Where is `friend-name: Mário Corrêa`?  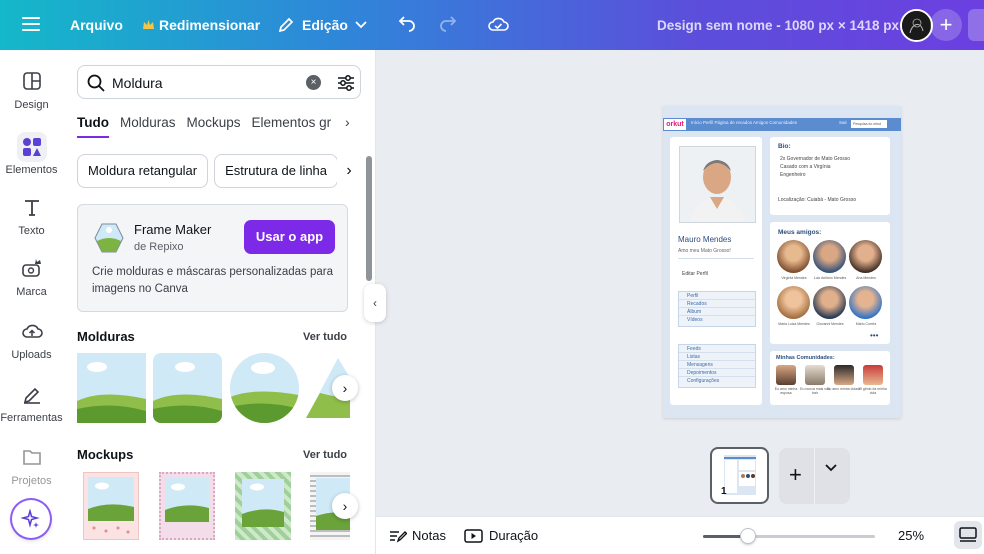 friend-name: Mário Corrêa is located at coordinates (866, 324).